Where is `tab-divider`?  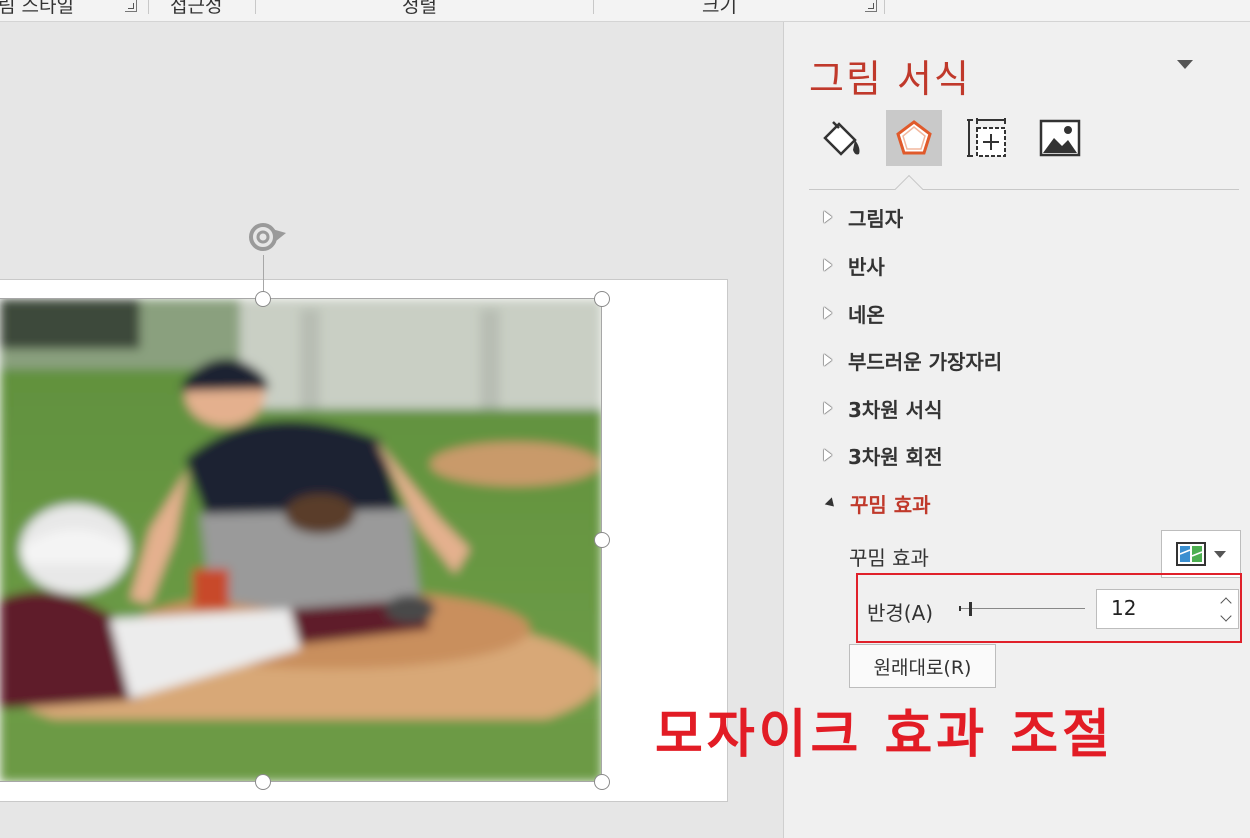
tab-divider is located at coordinates (1024, 189).